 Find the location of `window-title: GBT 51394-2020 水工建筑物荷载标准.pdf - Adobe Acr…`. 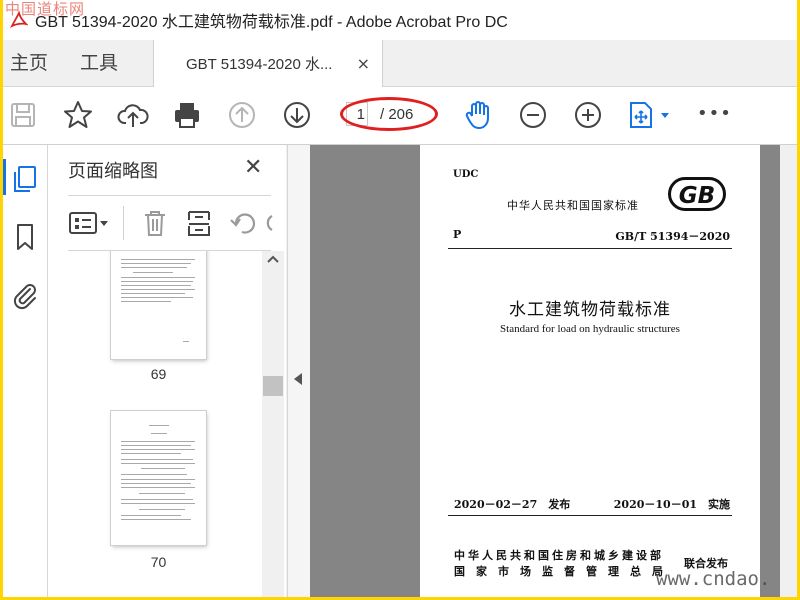

window-title: GBT 51394-2020 水工建筑物荷载标准.pdf - Adobe Acr… is located at coordinates (271, 22).